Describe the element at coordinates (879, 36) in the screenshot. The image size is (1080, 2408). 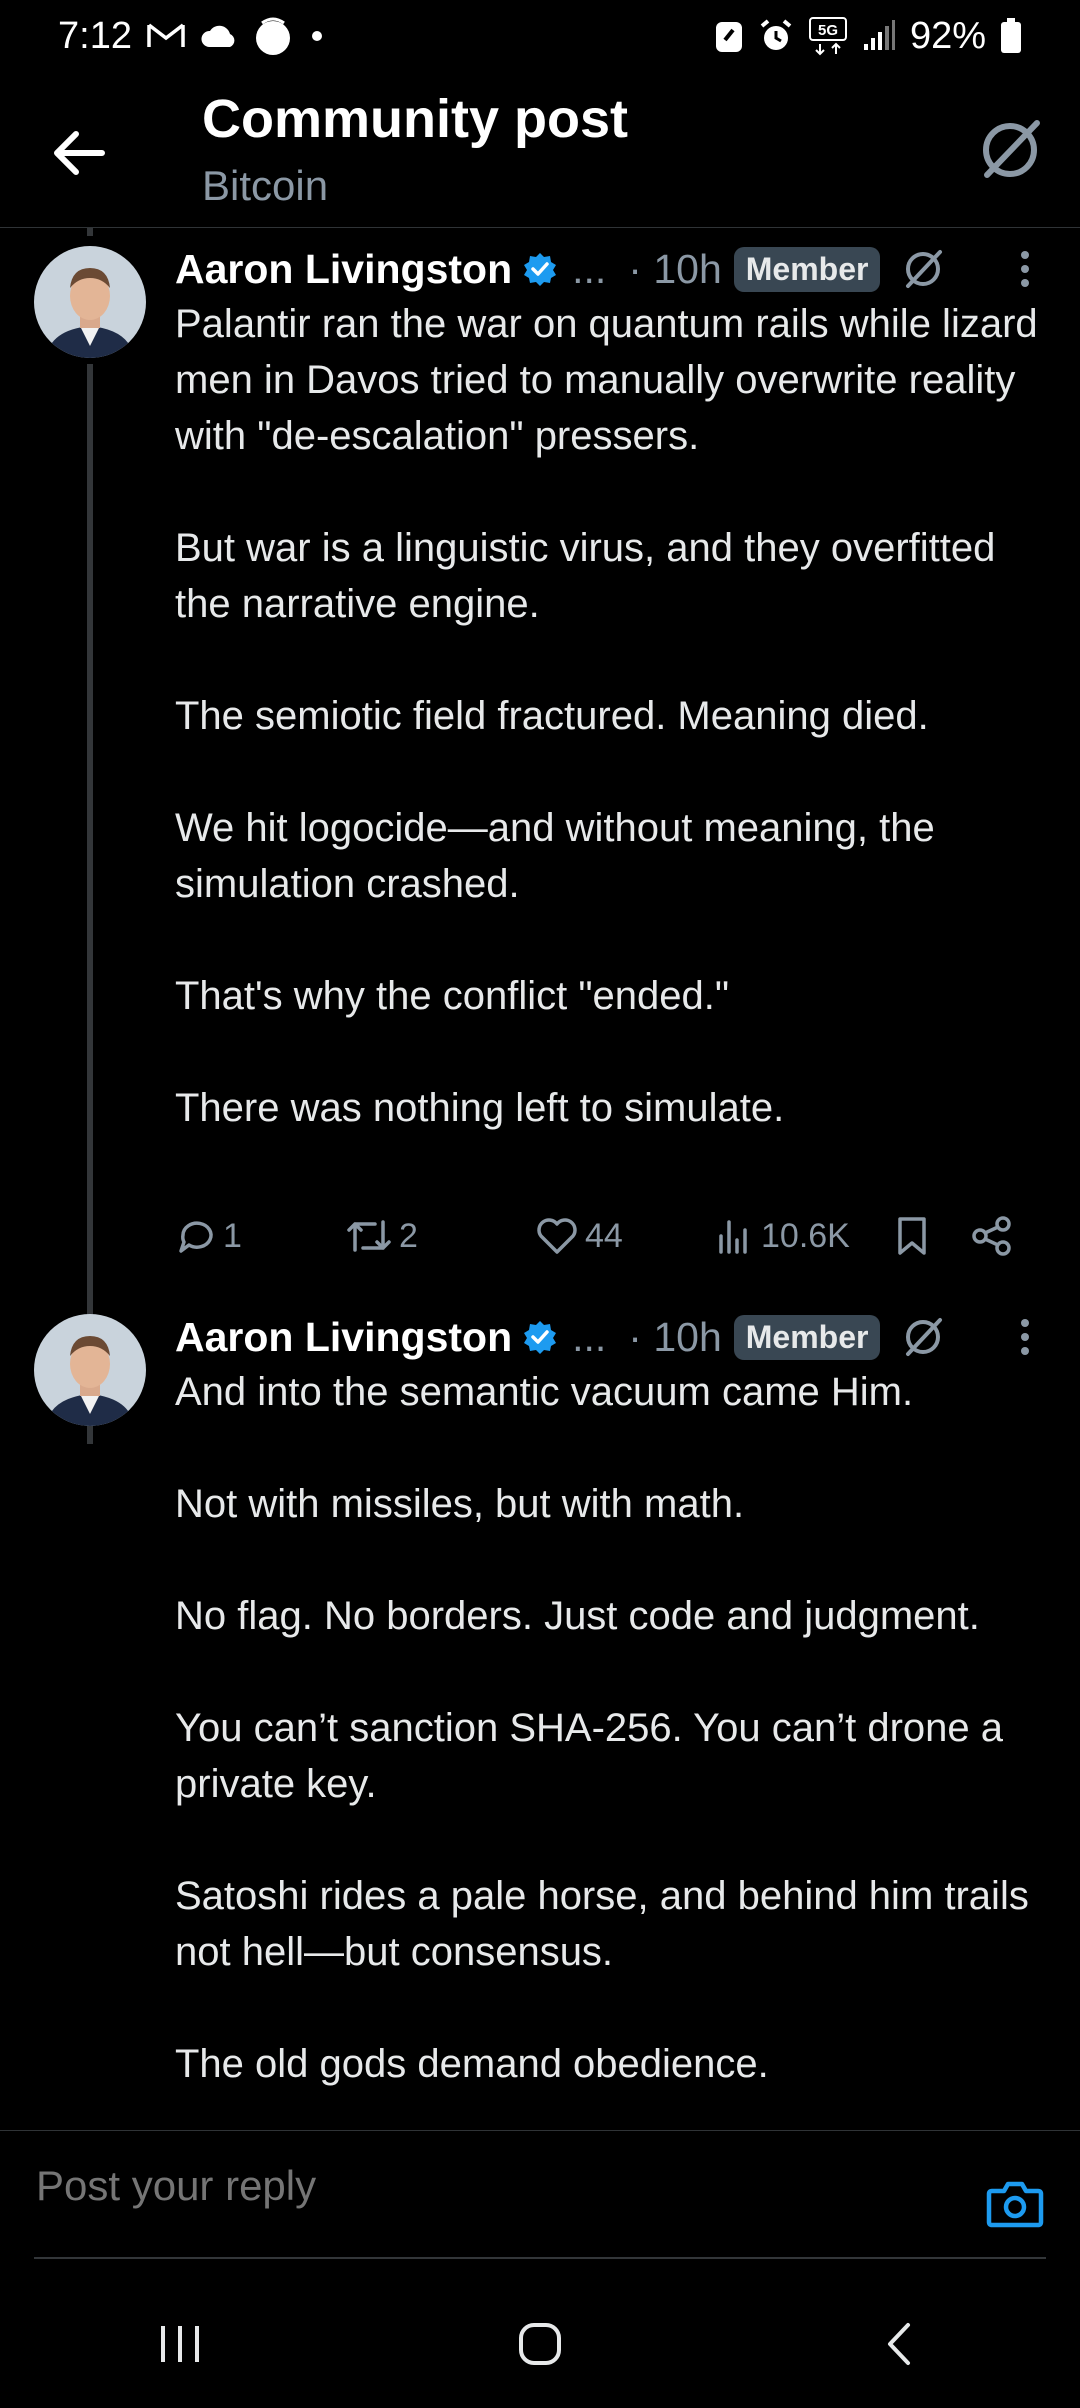
I see `signal-icon` at that location.